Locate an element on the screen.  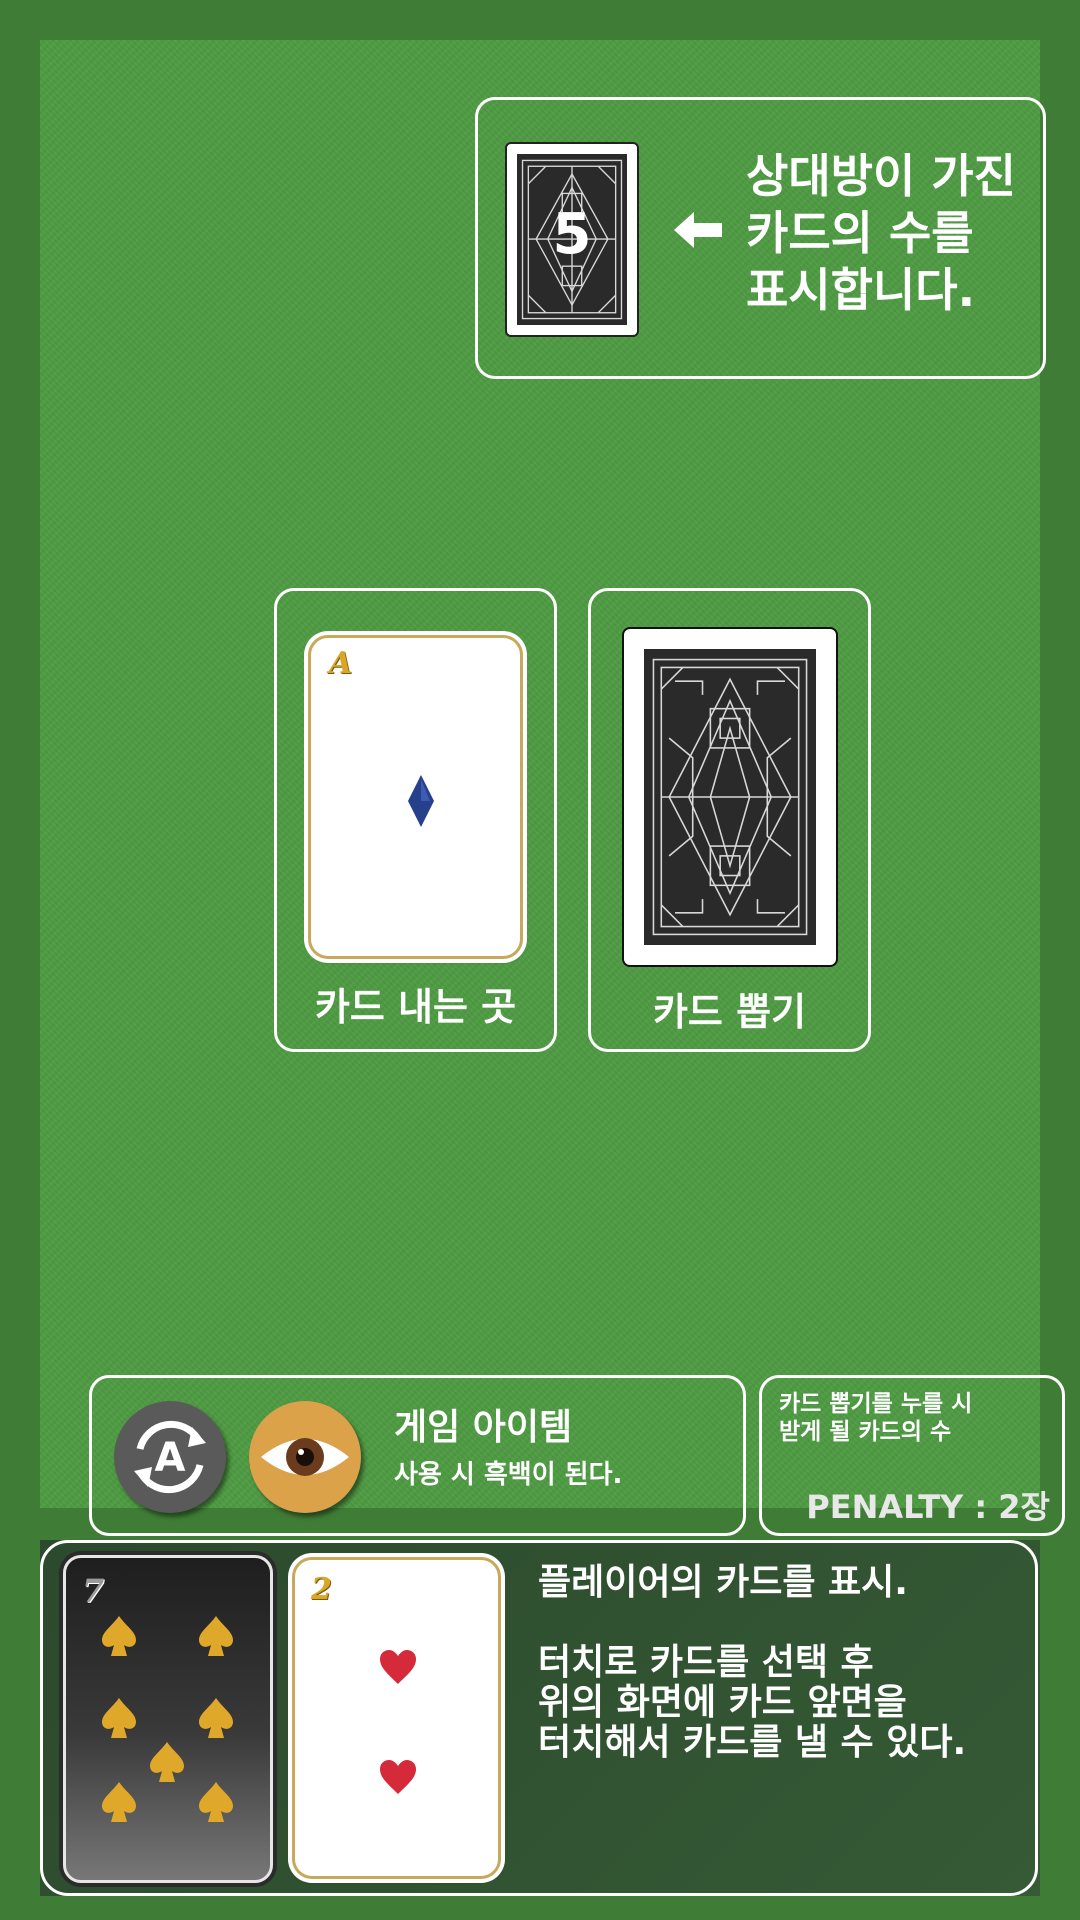
discard-pile: A 카드 내는 곳 is located at coordinates (415, 820).